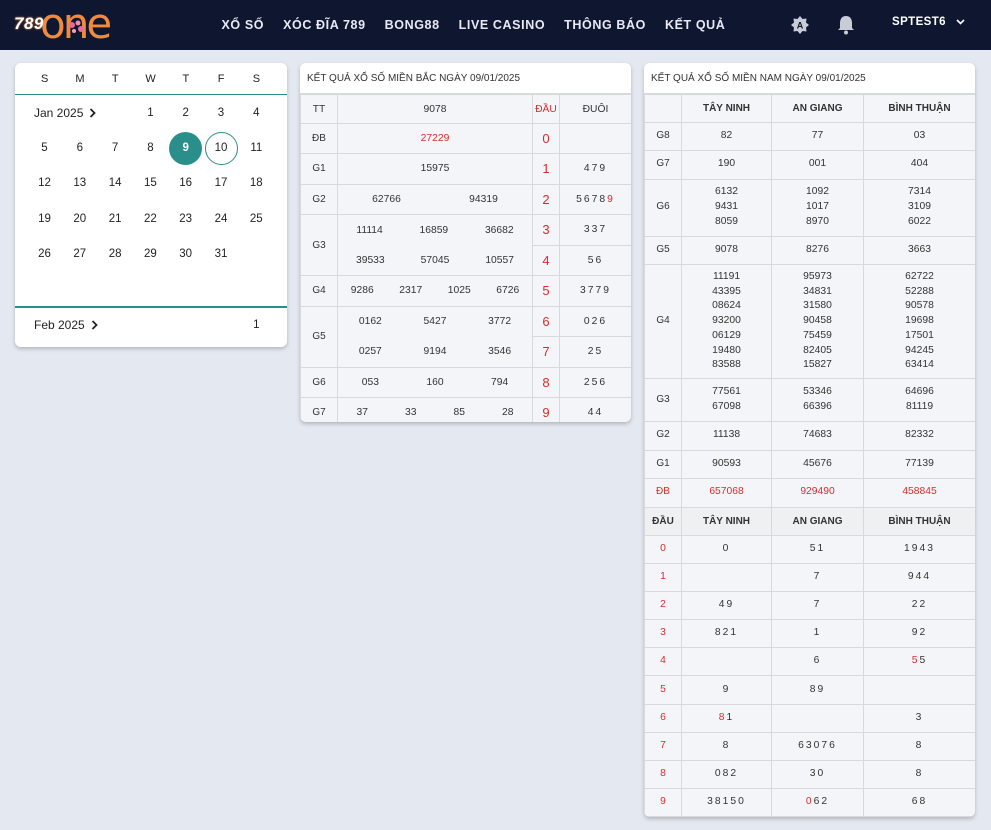  I want to click on month-divider, so click(151, 307).